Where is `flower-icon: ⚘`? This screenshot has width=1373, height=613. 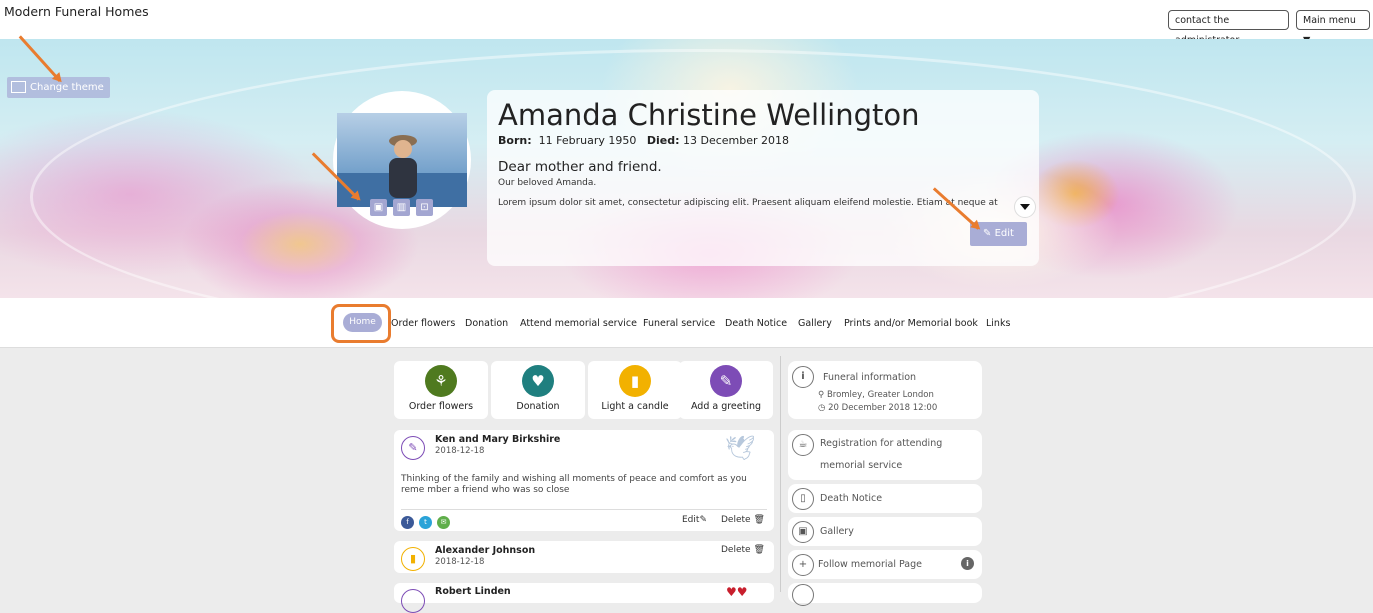 flower-icon: ⚘ is located at coordinates (441, 381).